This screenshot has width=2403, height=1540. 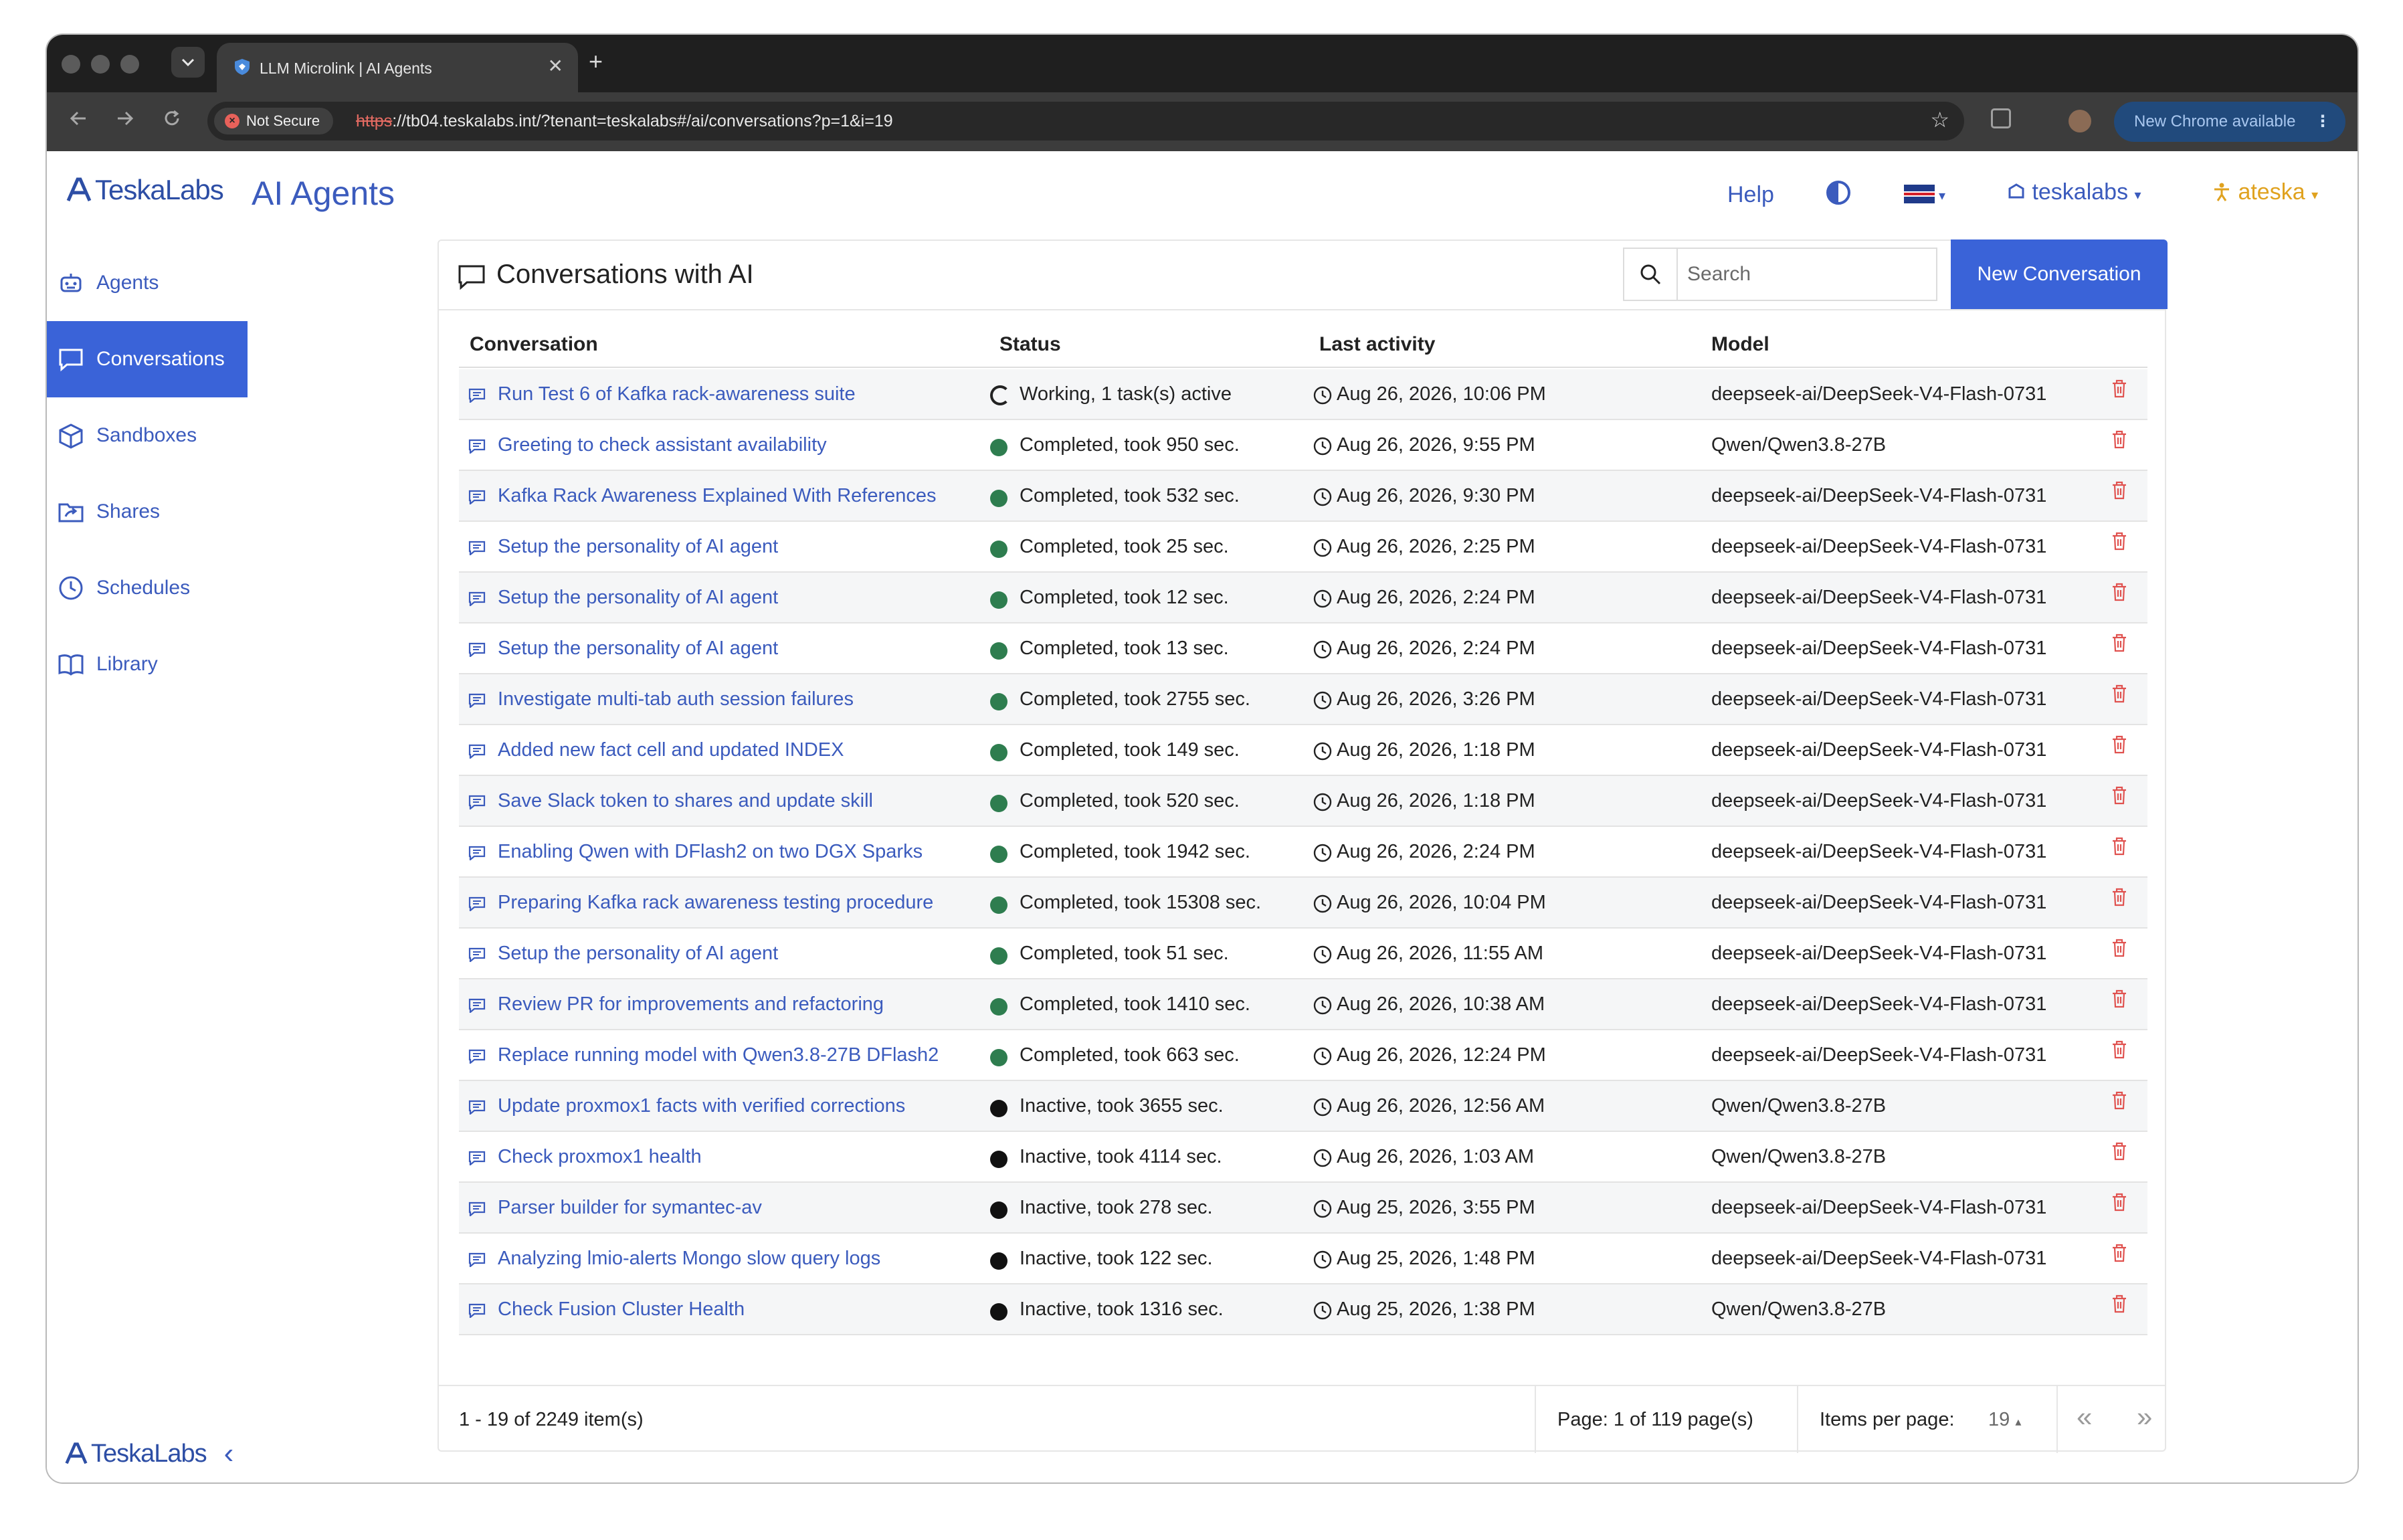 I want to click on profile-avatar, so click(x=2080, y=121).